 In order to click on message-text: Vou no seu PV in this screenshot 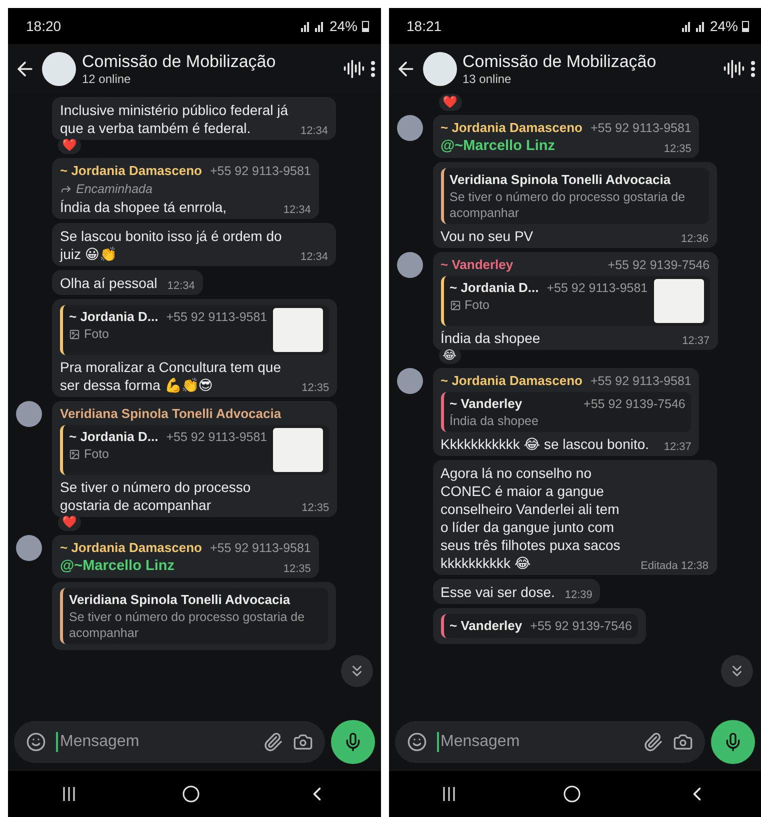, I will do `click(487, 236)`.